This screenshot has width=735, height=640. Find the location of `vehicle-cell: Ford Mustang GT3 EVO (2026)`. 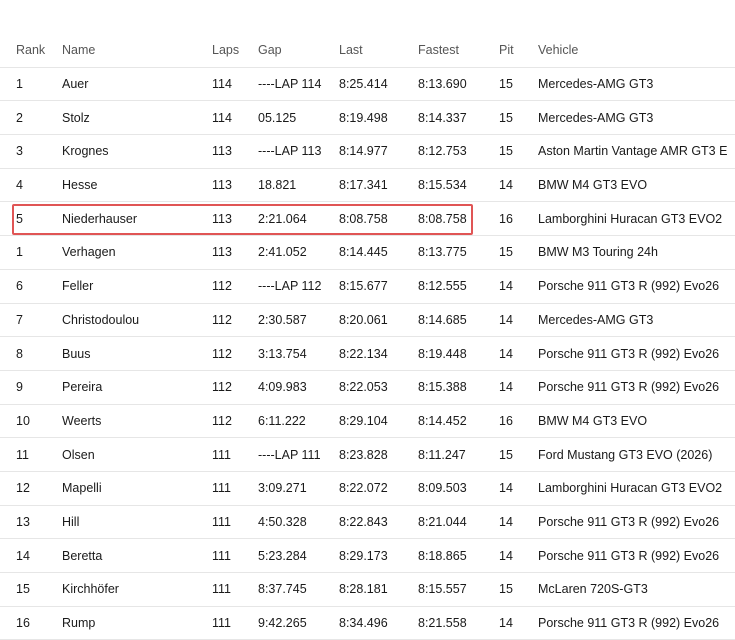

vehicle-cell: Ford Mustang GT3 EVO (2026) is located at coordinates (625, 454).